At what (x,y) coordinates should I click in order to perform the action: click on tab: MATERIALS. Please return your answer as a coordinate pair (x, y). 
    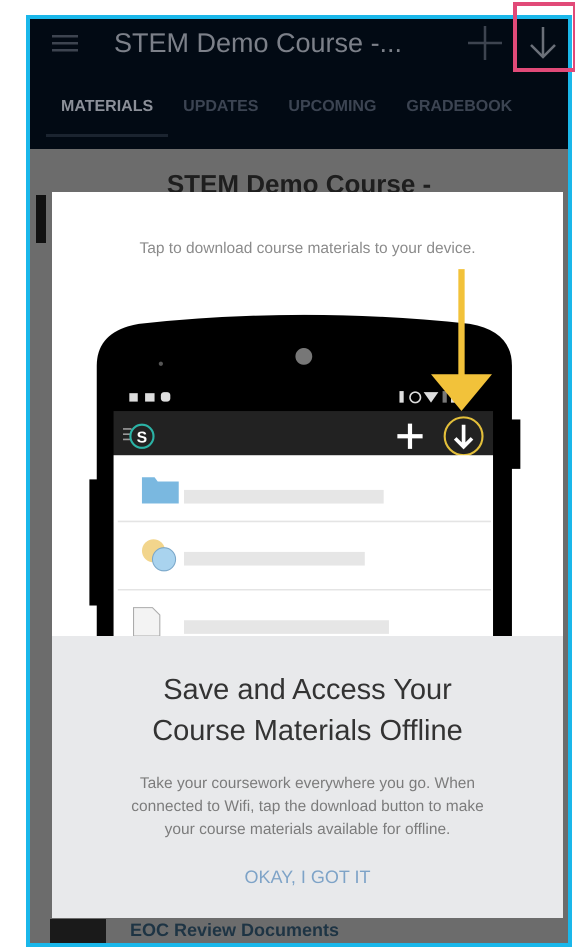
    Looking at the image, I should click on (107, 108).